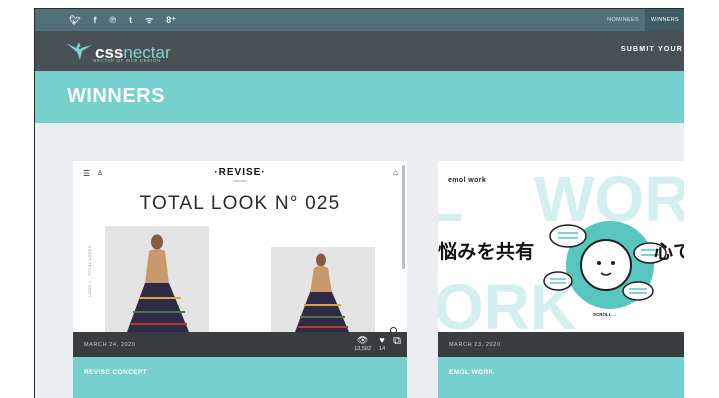  I want to click on submit-link: SUBMIT YOUR, so click(652, 49).